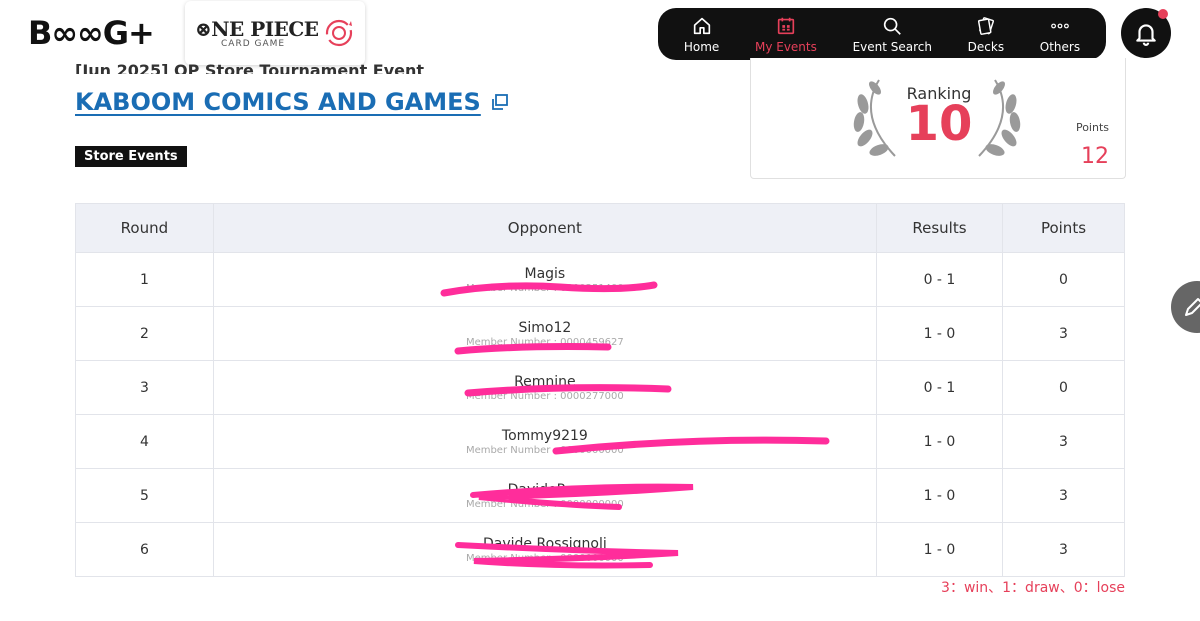 Image resolution: width=1200 pixels, height=621 pixels. I want to click on brand-logo: B∞∞G+, so click(91, 33).